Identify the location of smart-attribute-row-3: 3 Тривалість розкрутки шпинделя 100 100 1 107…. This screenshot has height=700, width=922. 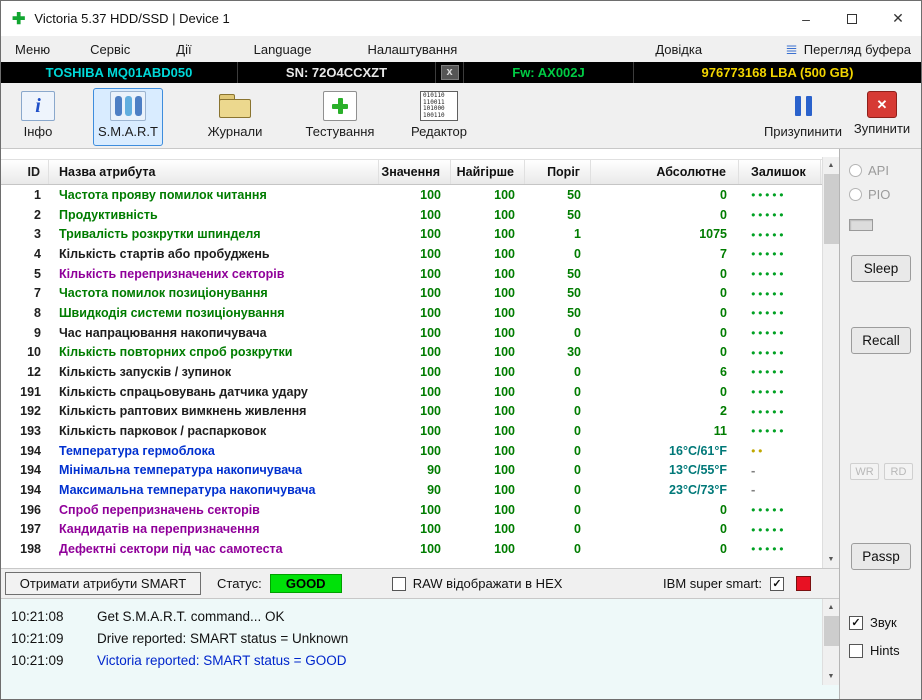
(411, 234).